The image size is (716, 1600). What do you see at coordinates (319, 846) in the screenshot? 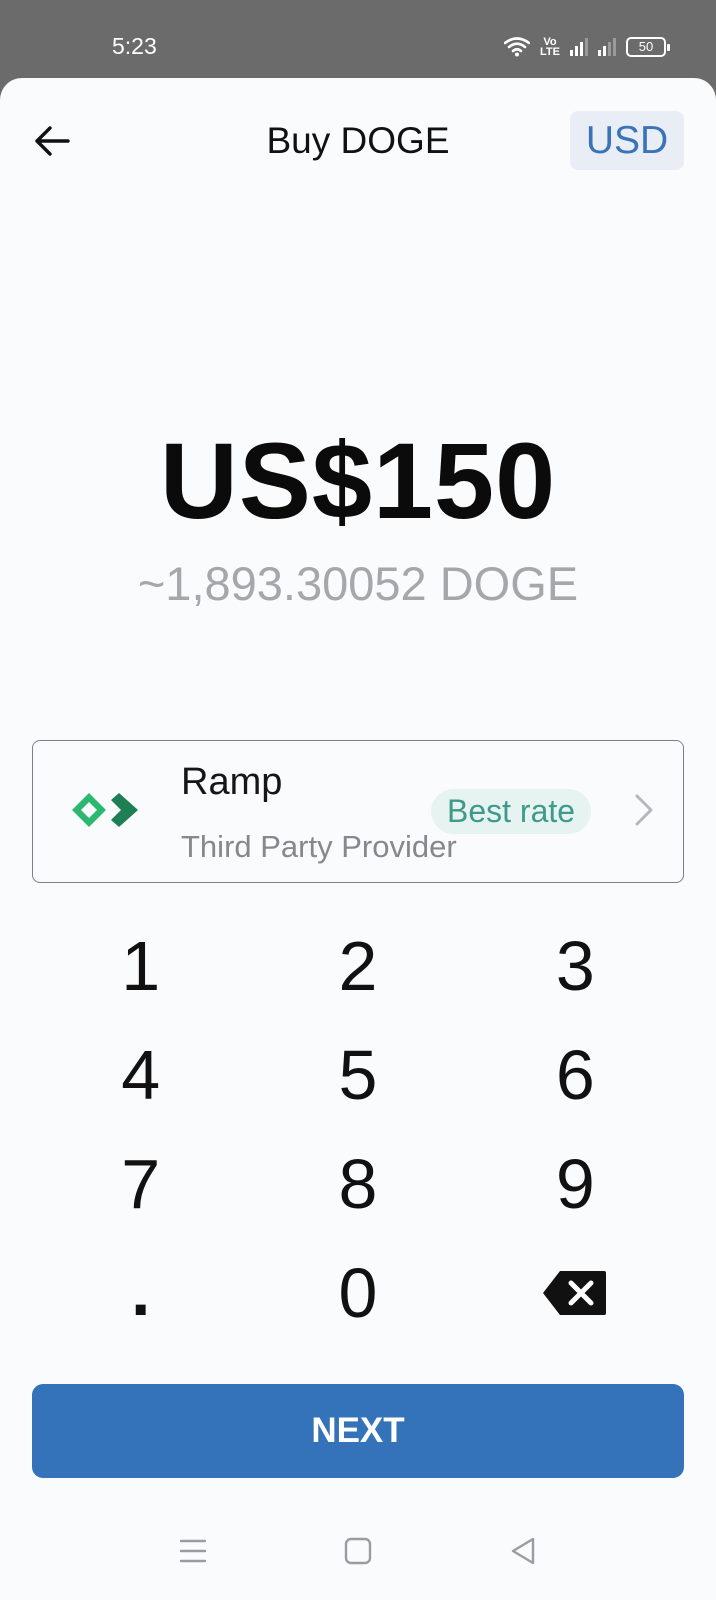
I see `provider-subtitle: Third Party Provider` at bounding box center [319, 846].